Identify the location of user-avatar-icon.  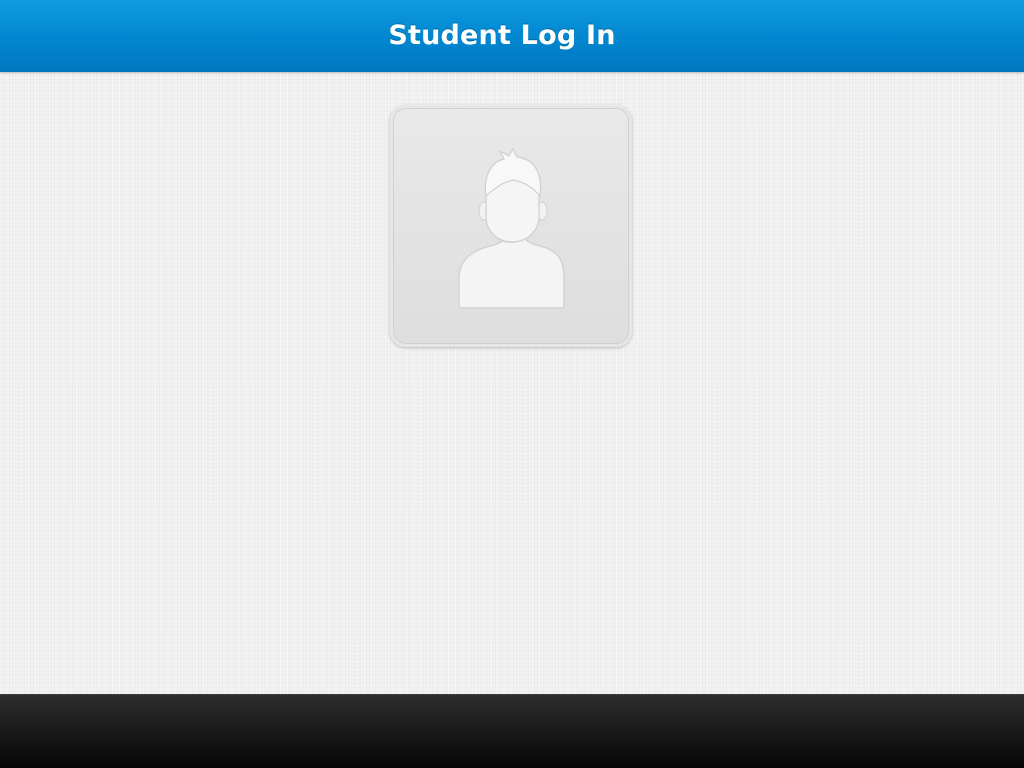
(511, 228).